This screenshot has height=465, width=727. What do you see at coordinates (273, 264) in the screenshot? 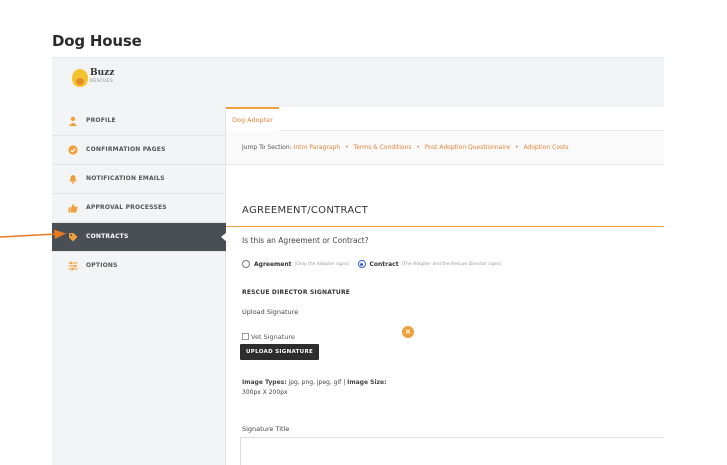
I see `agreement-option-label: Agreement` at bounding box center [273, 264].